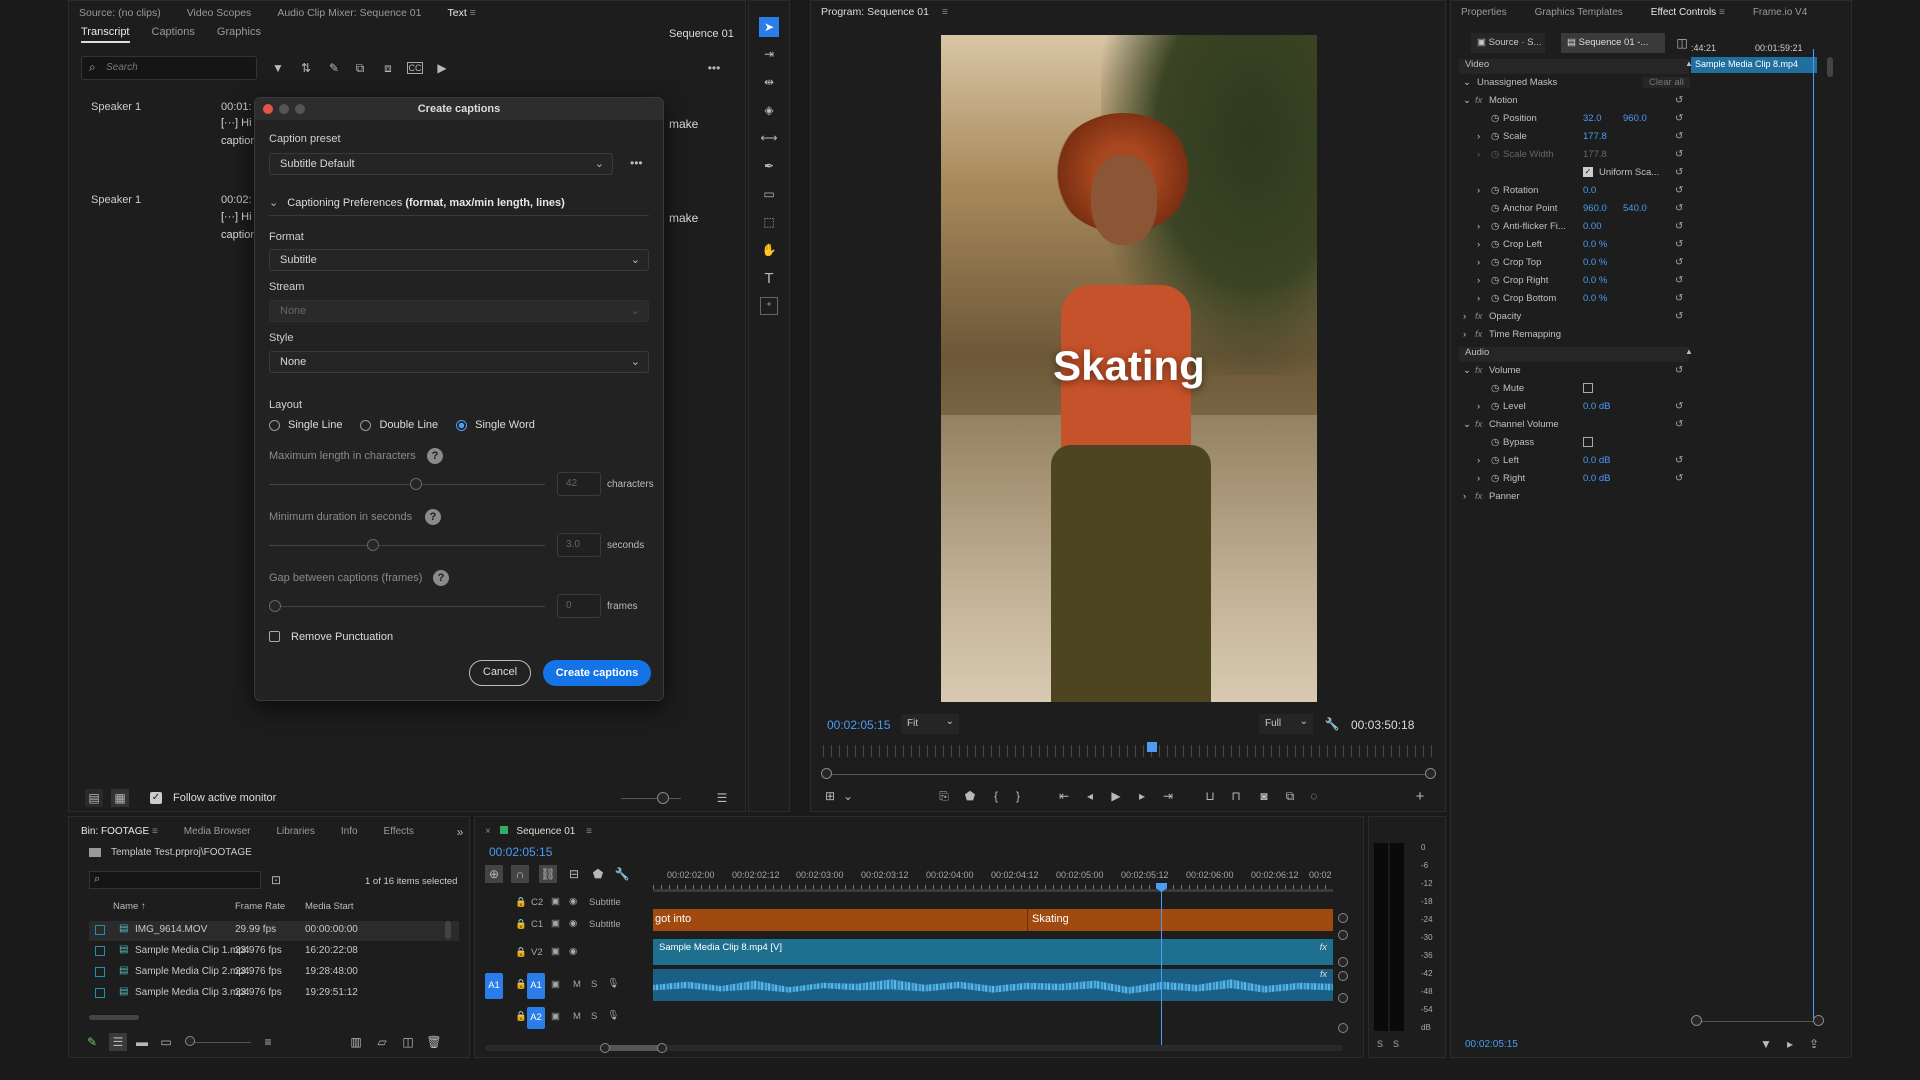  Describe the element at coordinates (1090, 796) in the screenshot. I see `step-back-icon: ◂` at that location.